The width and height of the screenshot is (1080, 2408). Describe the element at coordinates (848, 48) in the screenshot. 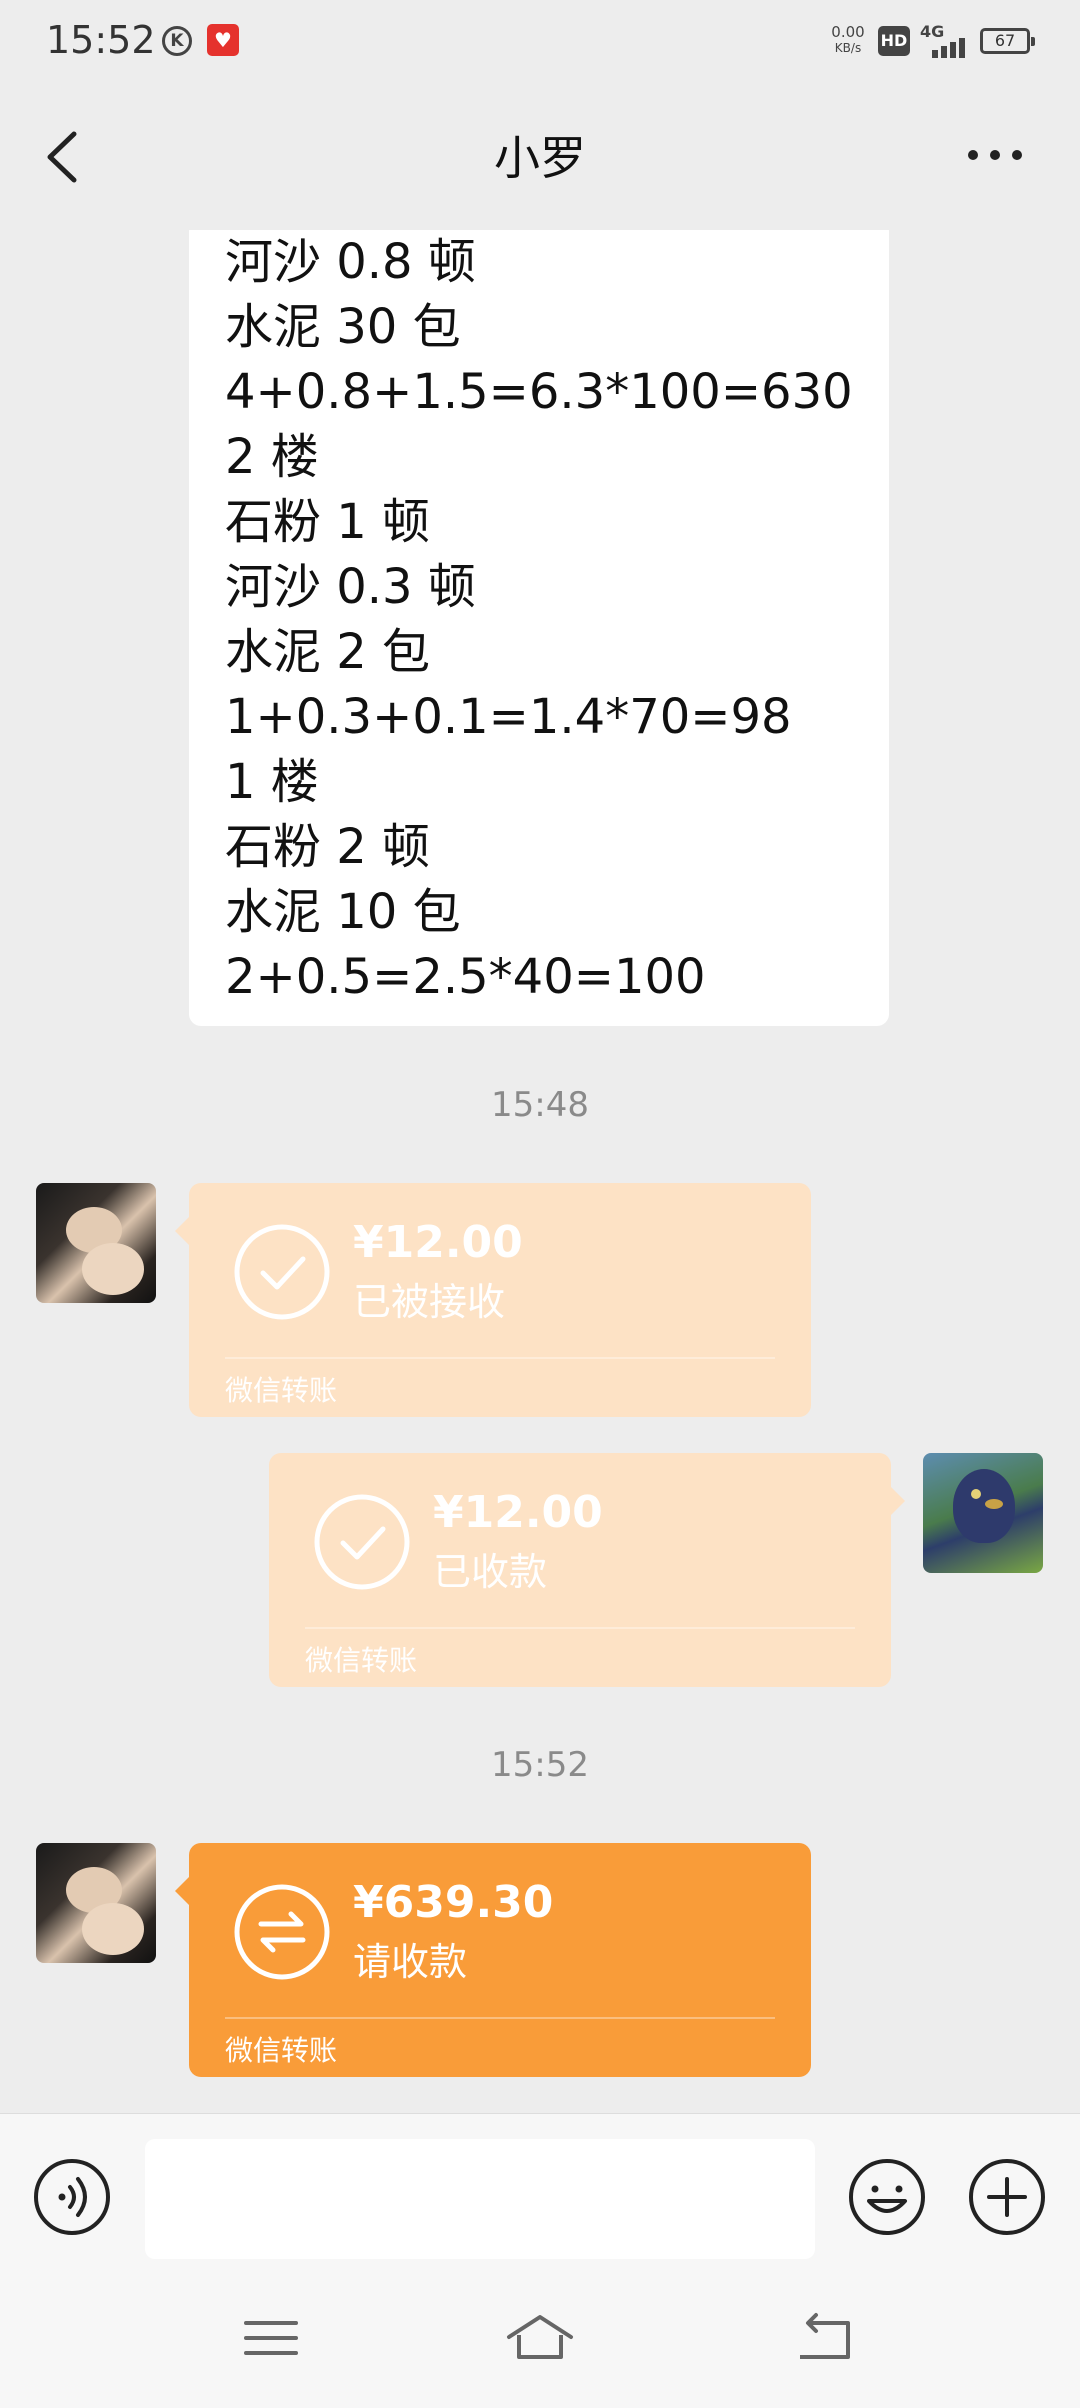

I see `network-speed-unit: KB/s` at that location.